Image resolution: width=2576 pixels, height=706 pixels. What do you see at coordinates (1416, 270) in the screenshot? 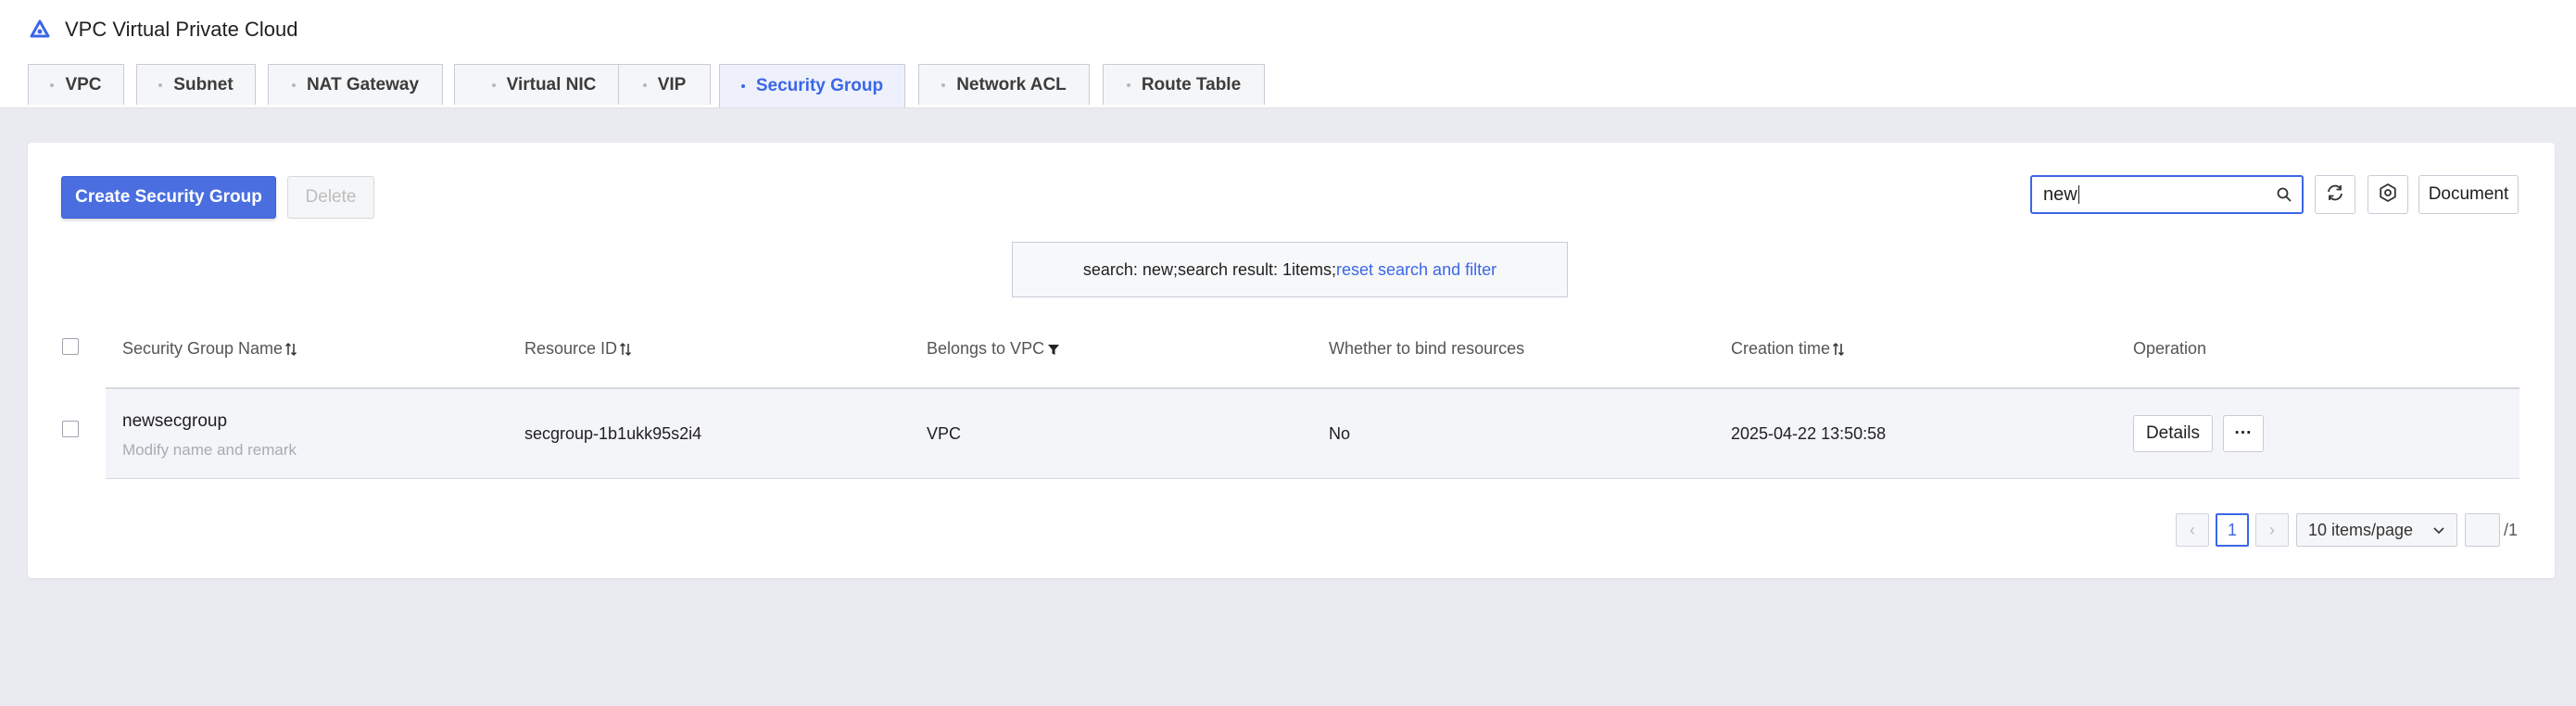
I see `reset-search-link: reset search and filter` at bounding box center [1416, 270].